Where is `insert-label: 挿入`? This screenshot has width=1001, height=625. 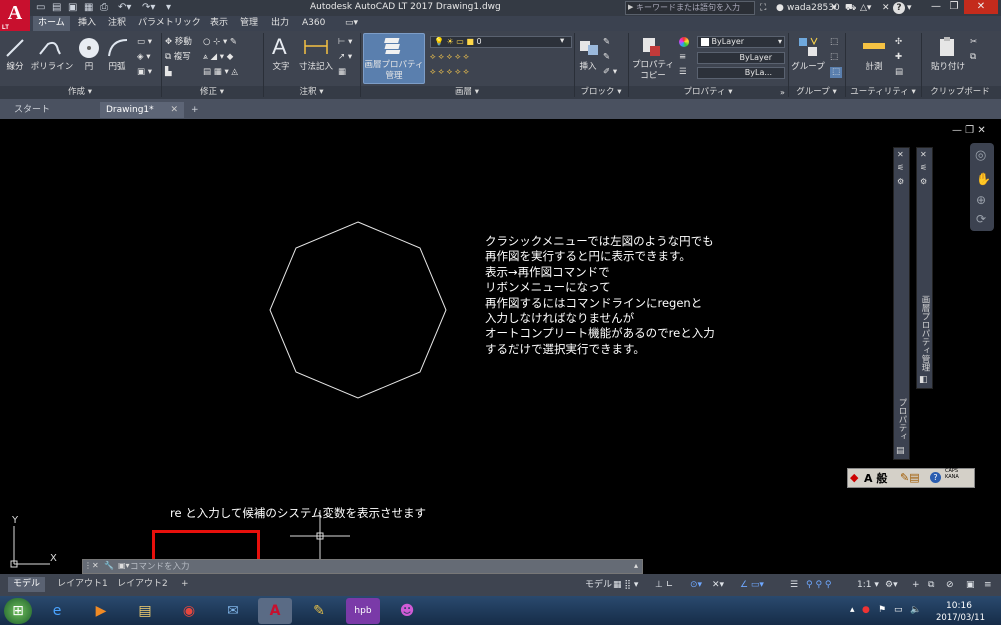 insert-label: 挿入 is located at coordinates (588, 67).